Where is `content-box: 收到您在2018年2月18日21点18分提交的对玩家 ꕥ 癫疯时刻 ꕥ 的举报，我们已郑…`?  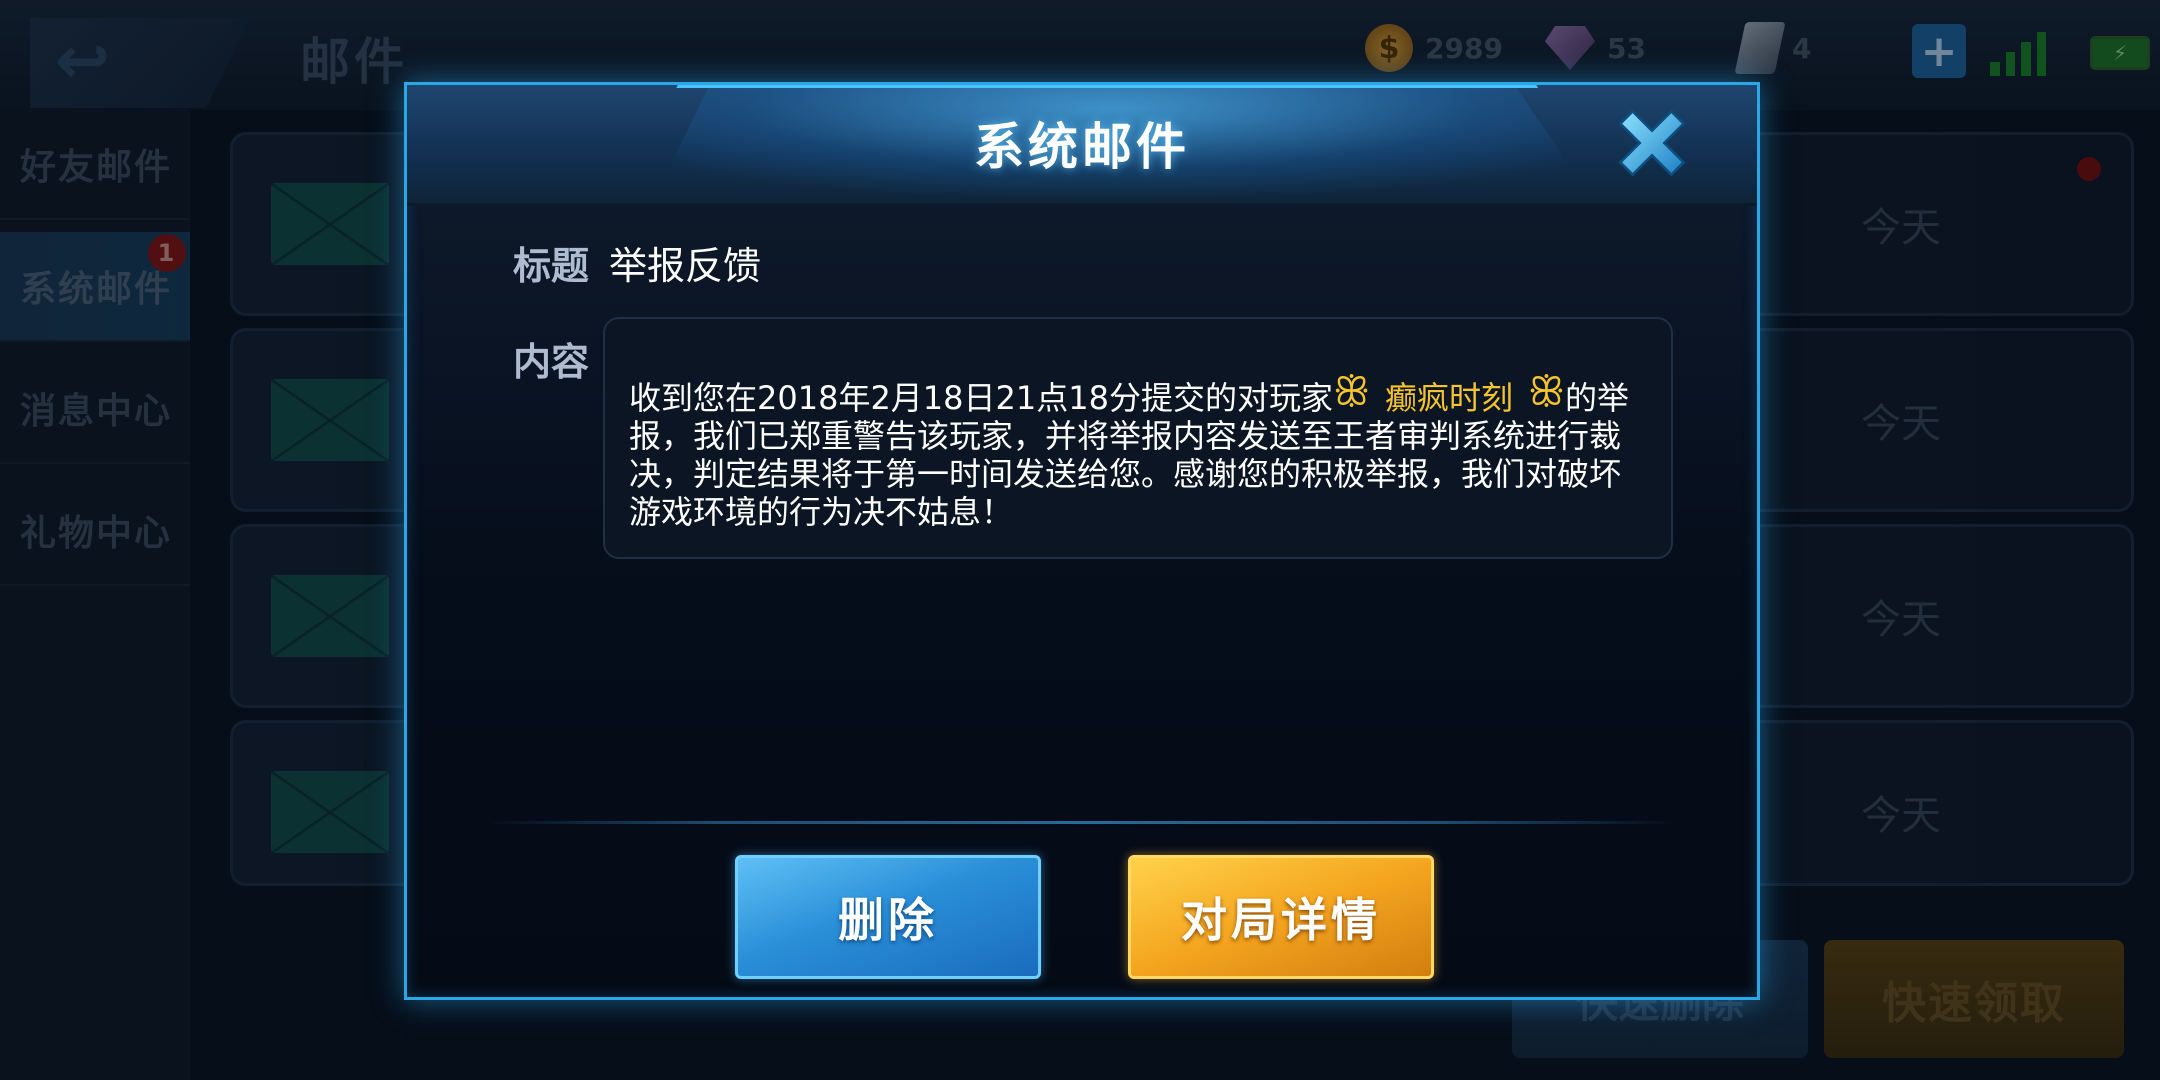 content-box: 收到您在2018年2月18日21点18分提交的对玩家 ꕥ 癫疯时刻 ꕥ 的举报，我们已郑… is located at coordinates (1138, 438).